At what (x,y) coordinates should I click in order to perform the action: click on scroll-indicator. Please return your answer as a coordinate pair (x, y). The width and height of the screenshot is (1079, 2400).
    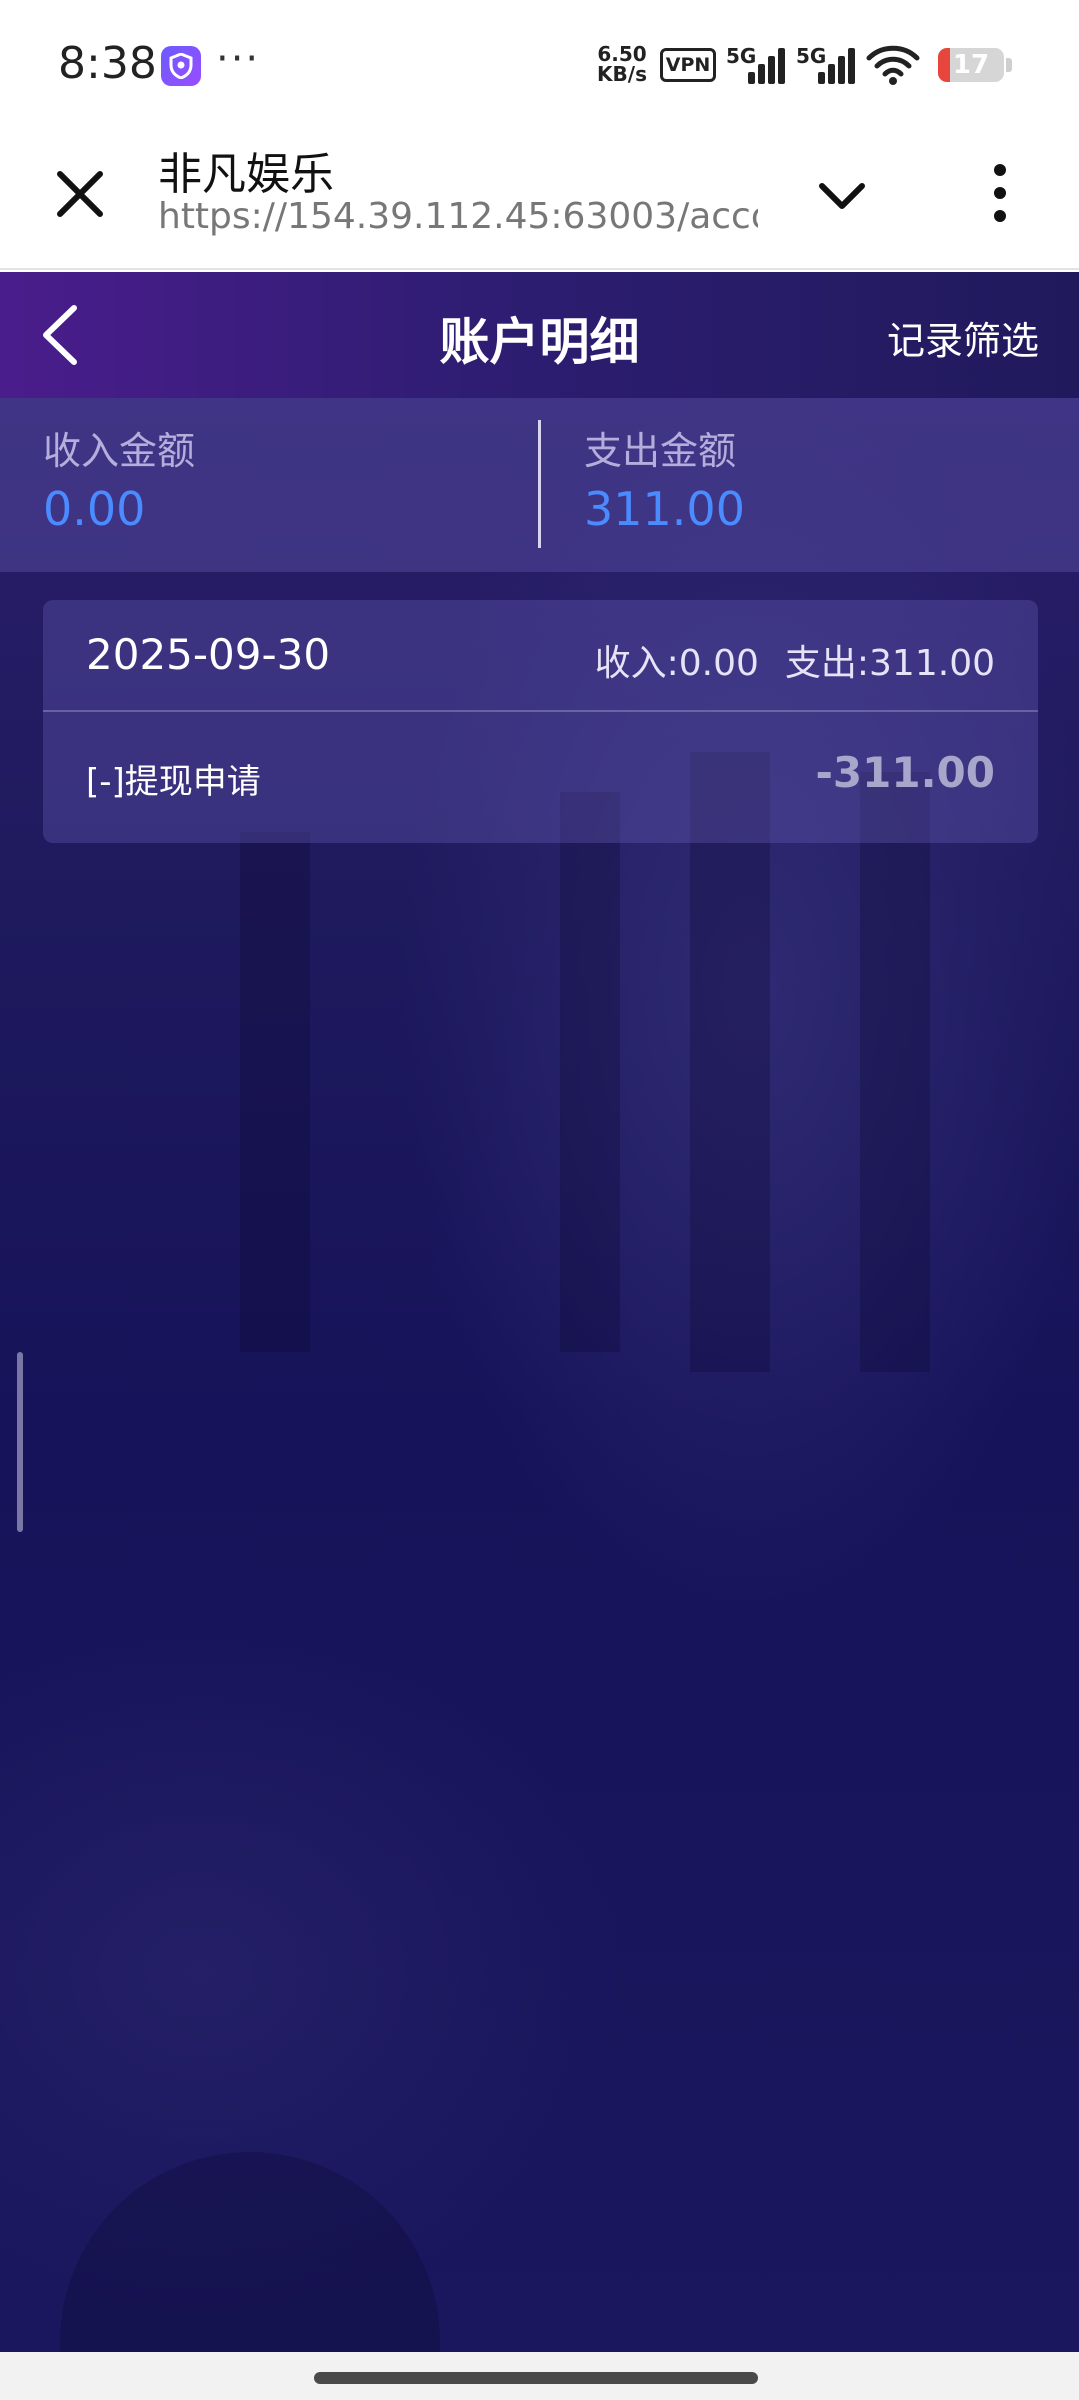
    Looking at the image, I should click on (20, 1442).